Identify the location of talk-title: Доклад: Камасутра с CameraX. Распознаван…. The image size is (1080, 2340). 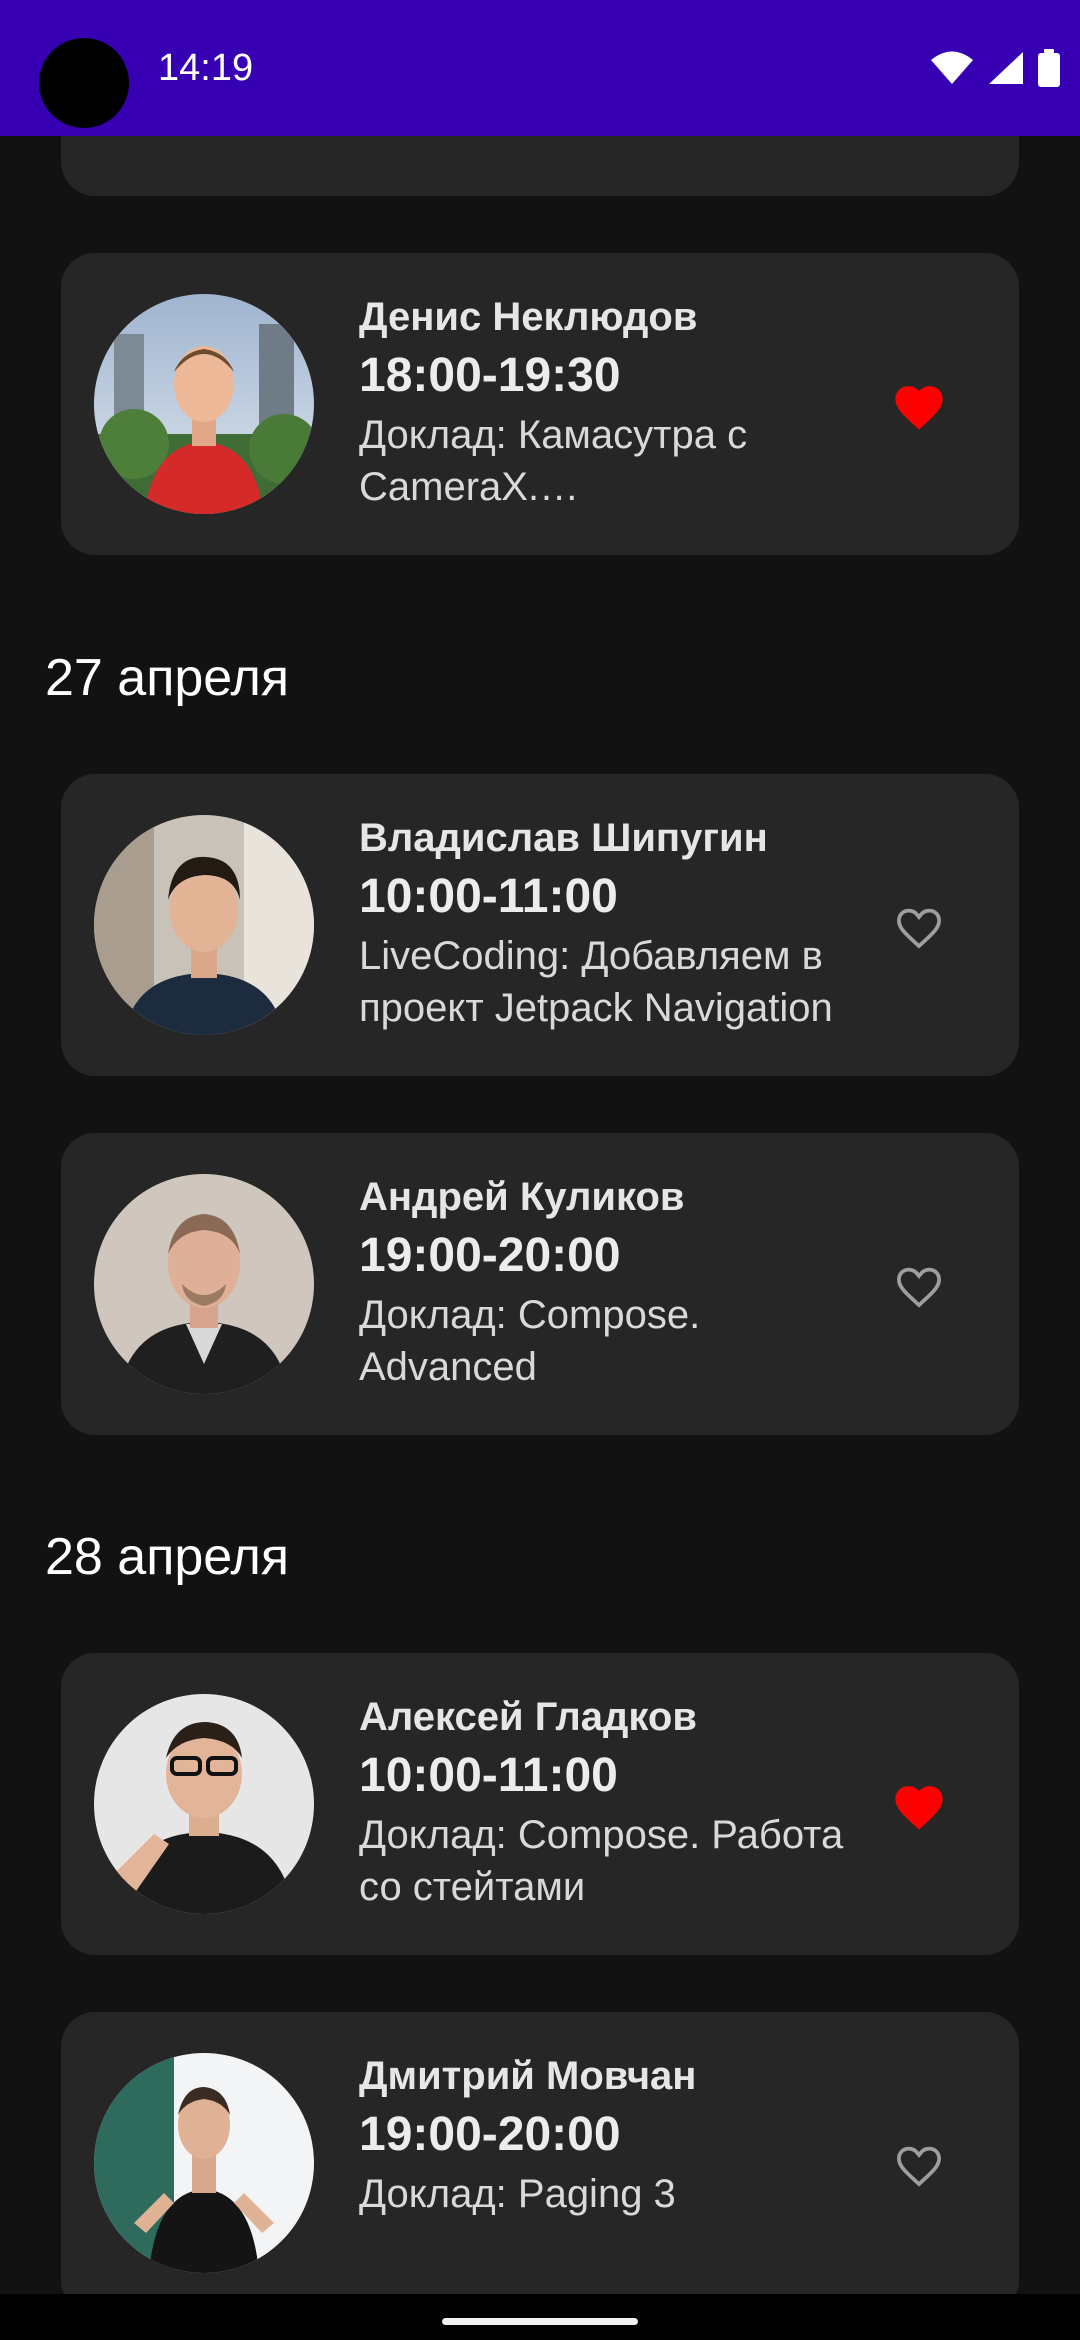
(553, 461).